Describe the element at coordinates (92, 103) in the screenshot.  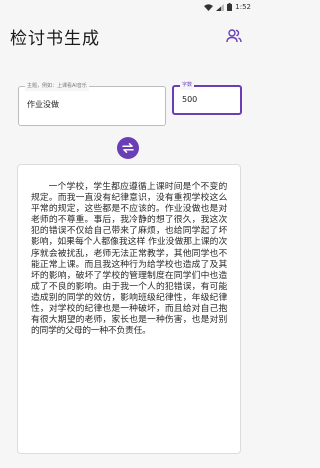
I see `topic-input: 主题，例如：上课看AI音乐 作业没做` at that location.